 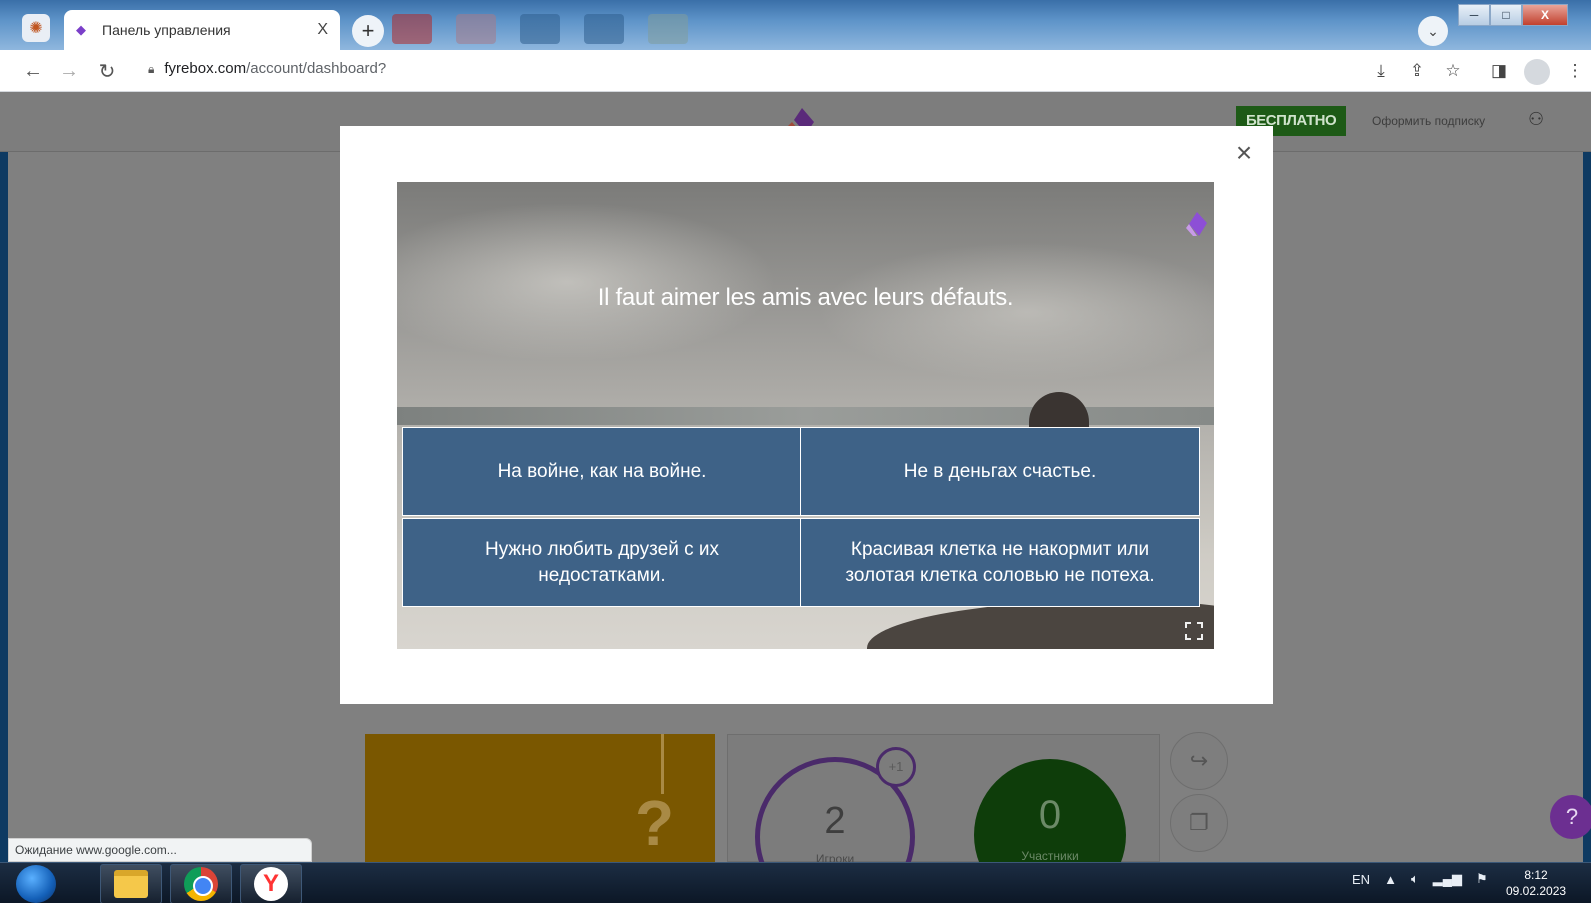 I want to click on modal-close-icon: ×, so click(x=1244, y=153).